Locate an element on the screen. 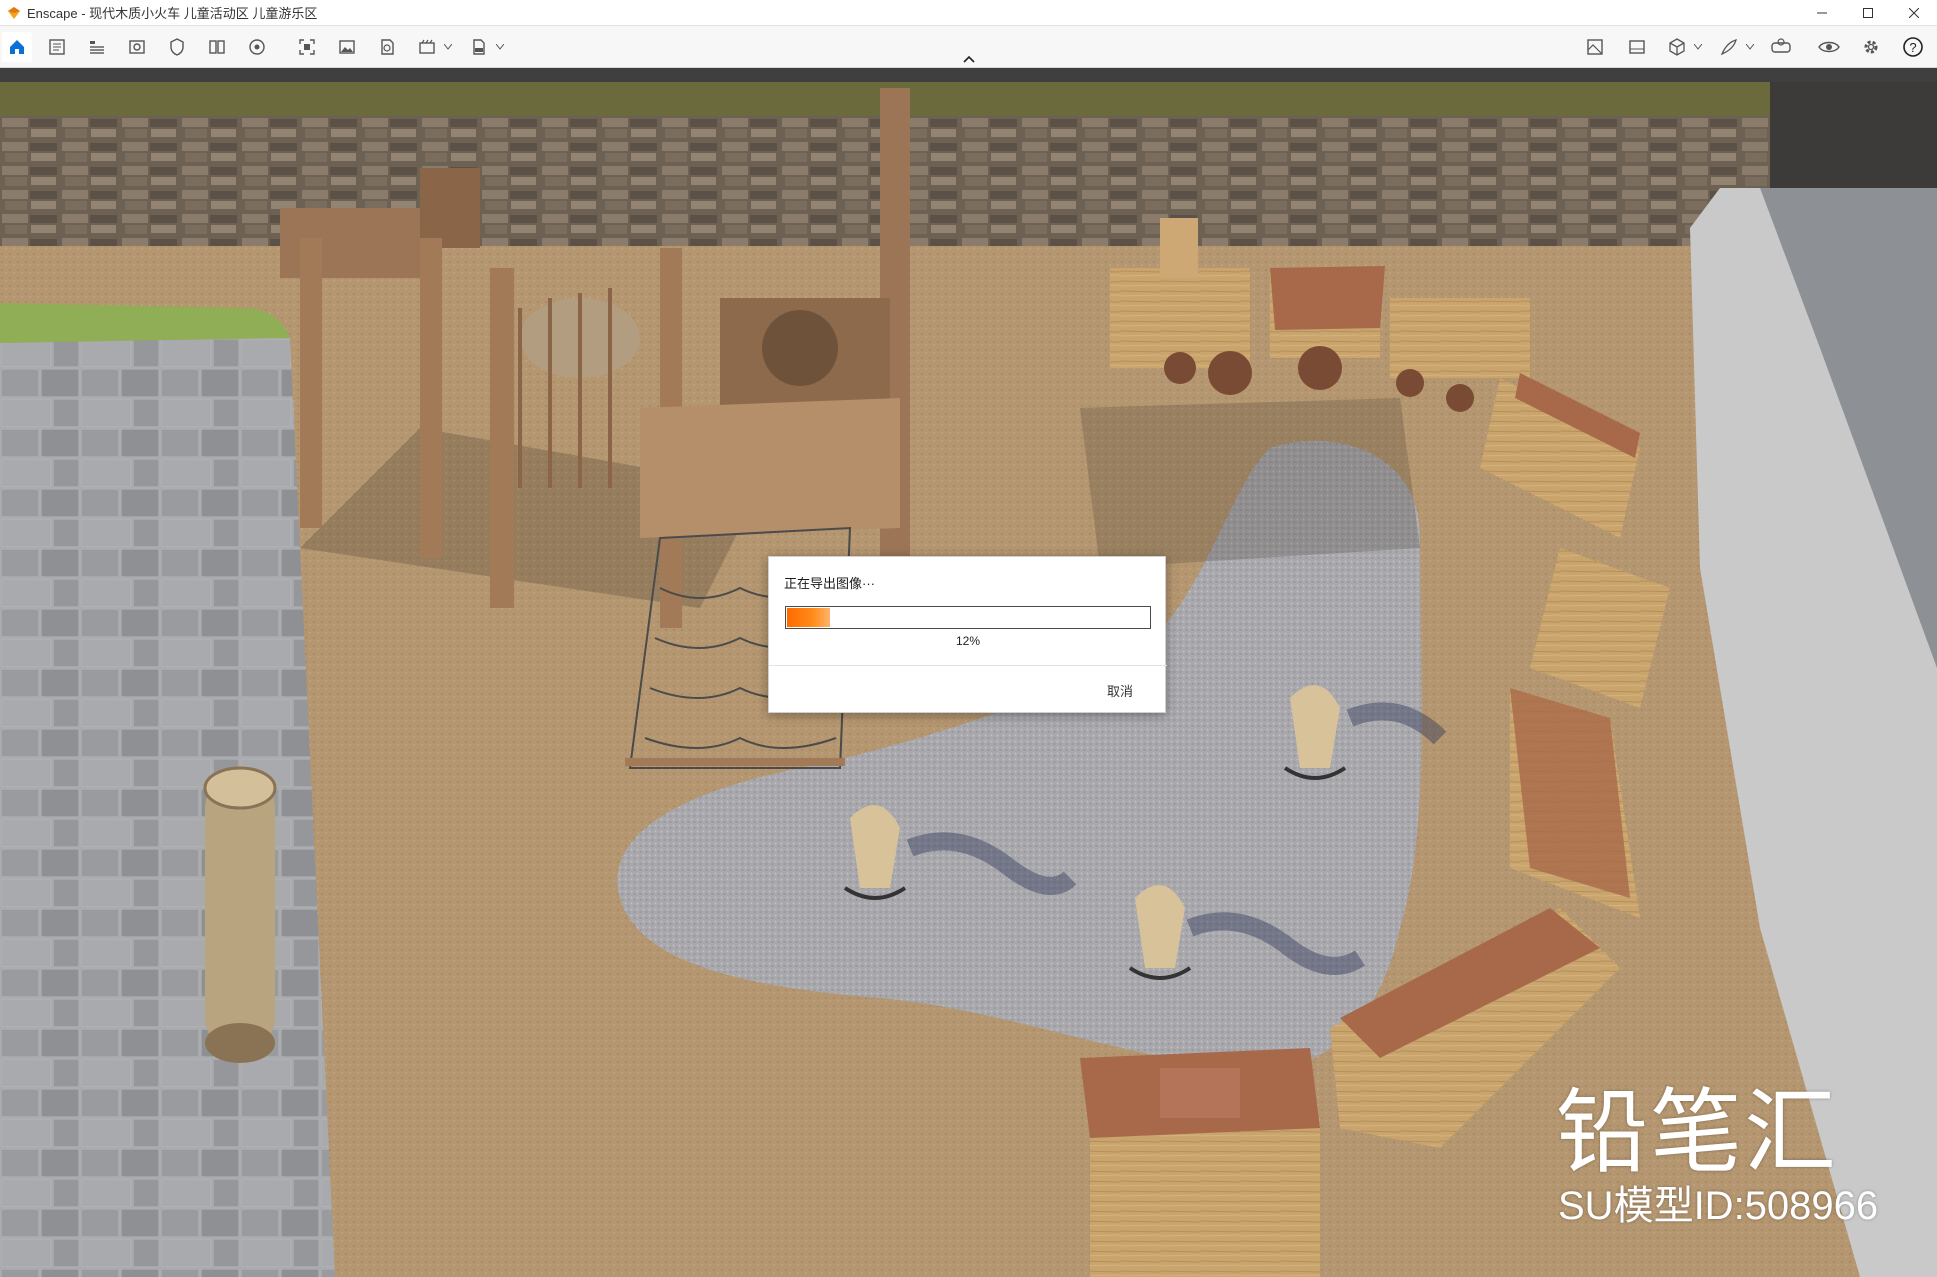  panorama-button is located at coordinates (387, 47).